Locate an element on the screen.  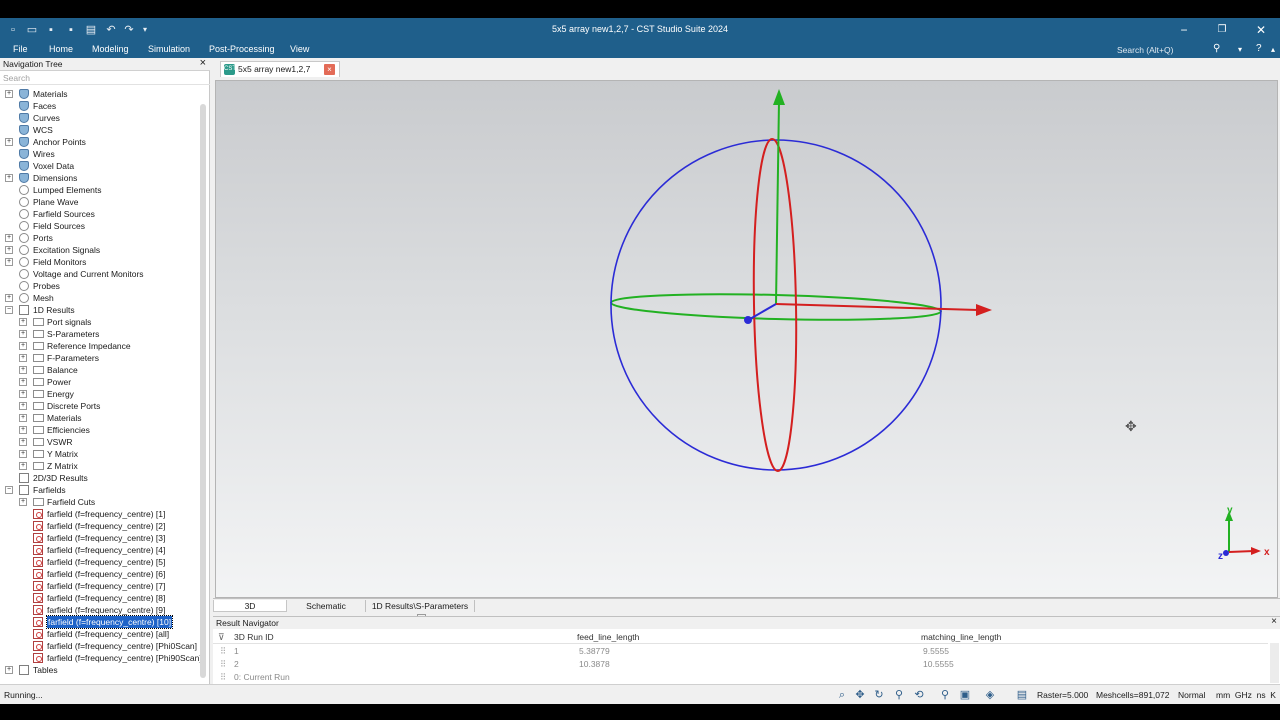
results-icon is located at coordinates (24, 670).